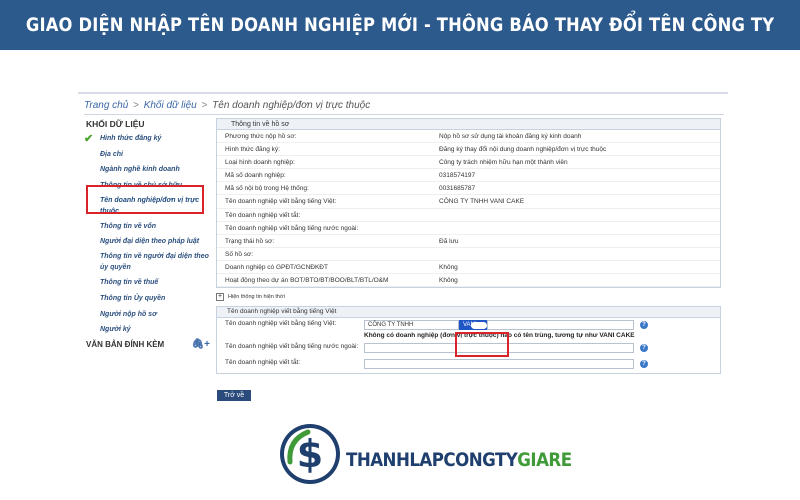 The height and width of the screenshot is (500, 800). What do you see at coordinates (411, 325) in the screenshot?
I see `vn-name-prefix: CÔNG TY TNHH` at bounding box center [411, 325].